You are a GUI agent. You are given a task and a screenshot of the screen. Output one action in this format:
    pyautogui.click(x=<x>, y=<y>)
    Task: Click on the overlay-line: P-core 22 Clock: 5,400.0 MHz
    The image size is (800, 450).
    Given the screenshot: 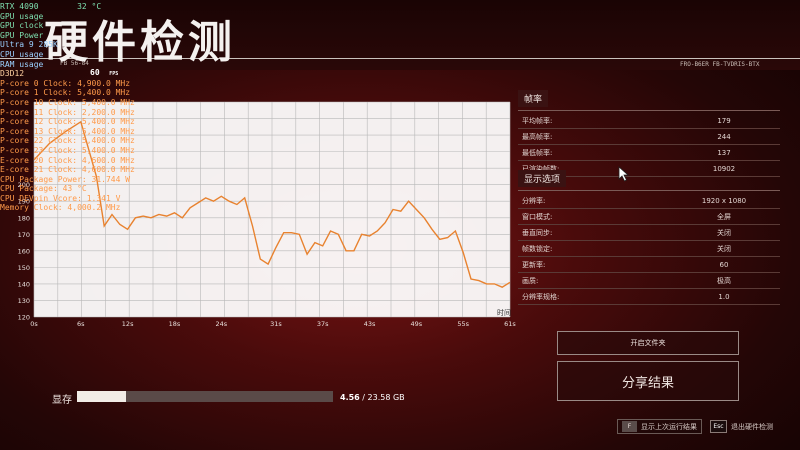 What is the action you would take?
    pyautogui.click(x=67, y=141)
    